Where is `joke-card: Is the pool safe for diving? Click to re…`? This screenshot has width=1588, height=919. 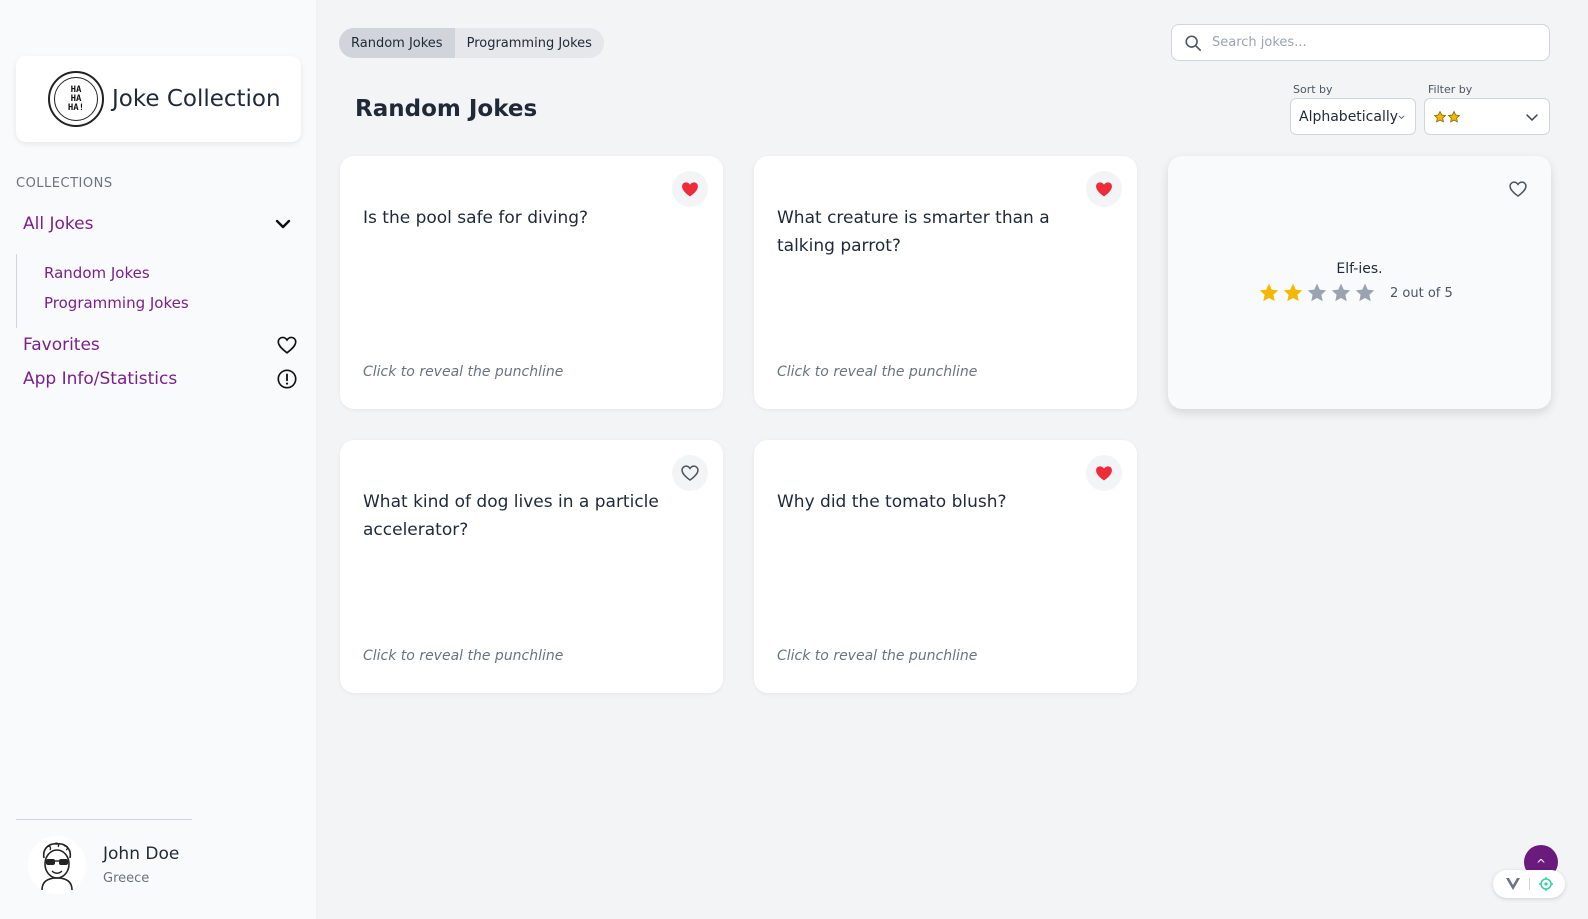 joke-card: Is the pool safe for diving? Click to re… is located at coordinates (531, 282).